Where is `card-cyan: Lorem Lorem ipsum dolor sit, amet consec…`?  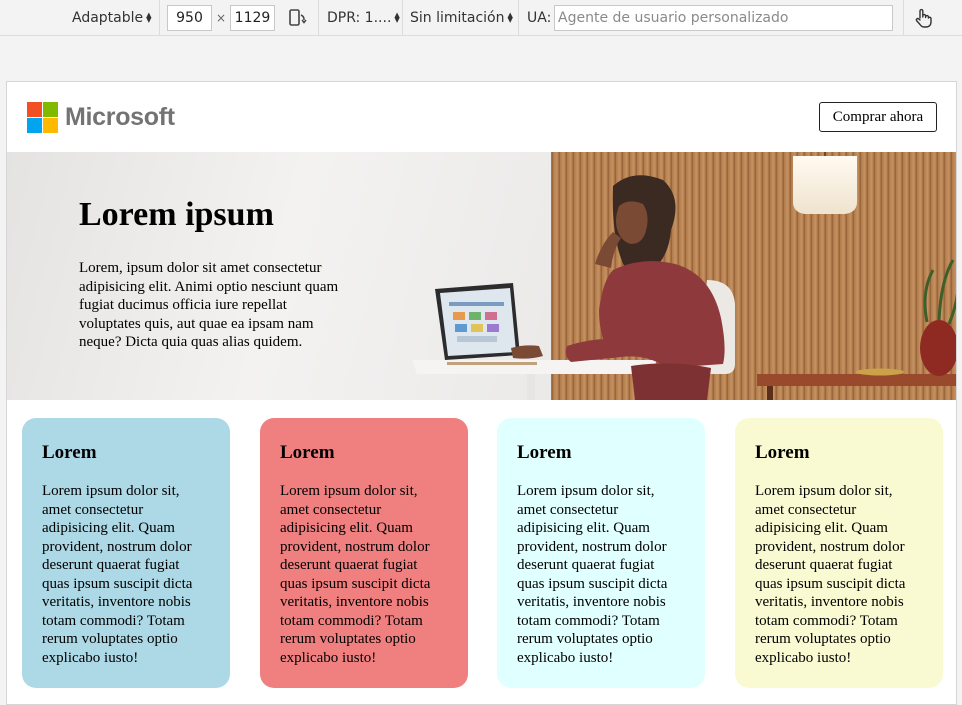 card-cyan: Lorem Lorem ipsum dolor sit, amet consec… is located at coordinates (601, 553).